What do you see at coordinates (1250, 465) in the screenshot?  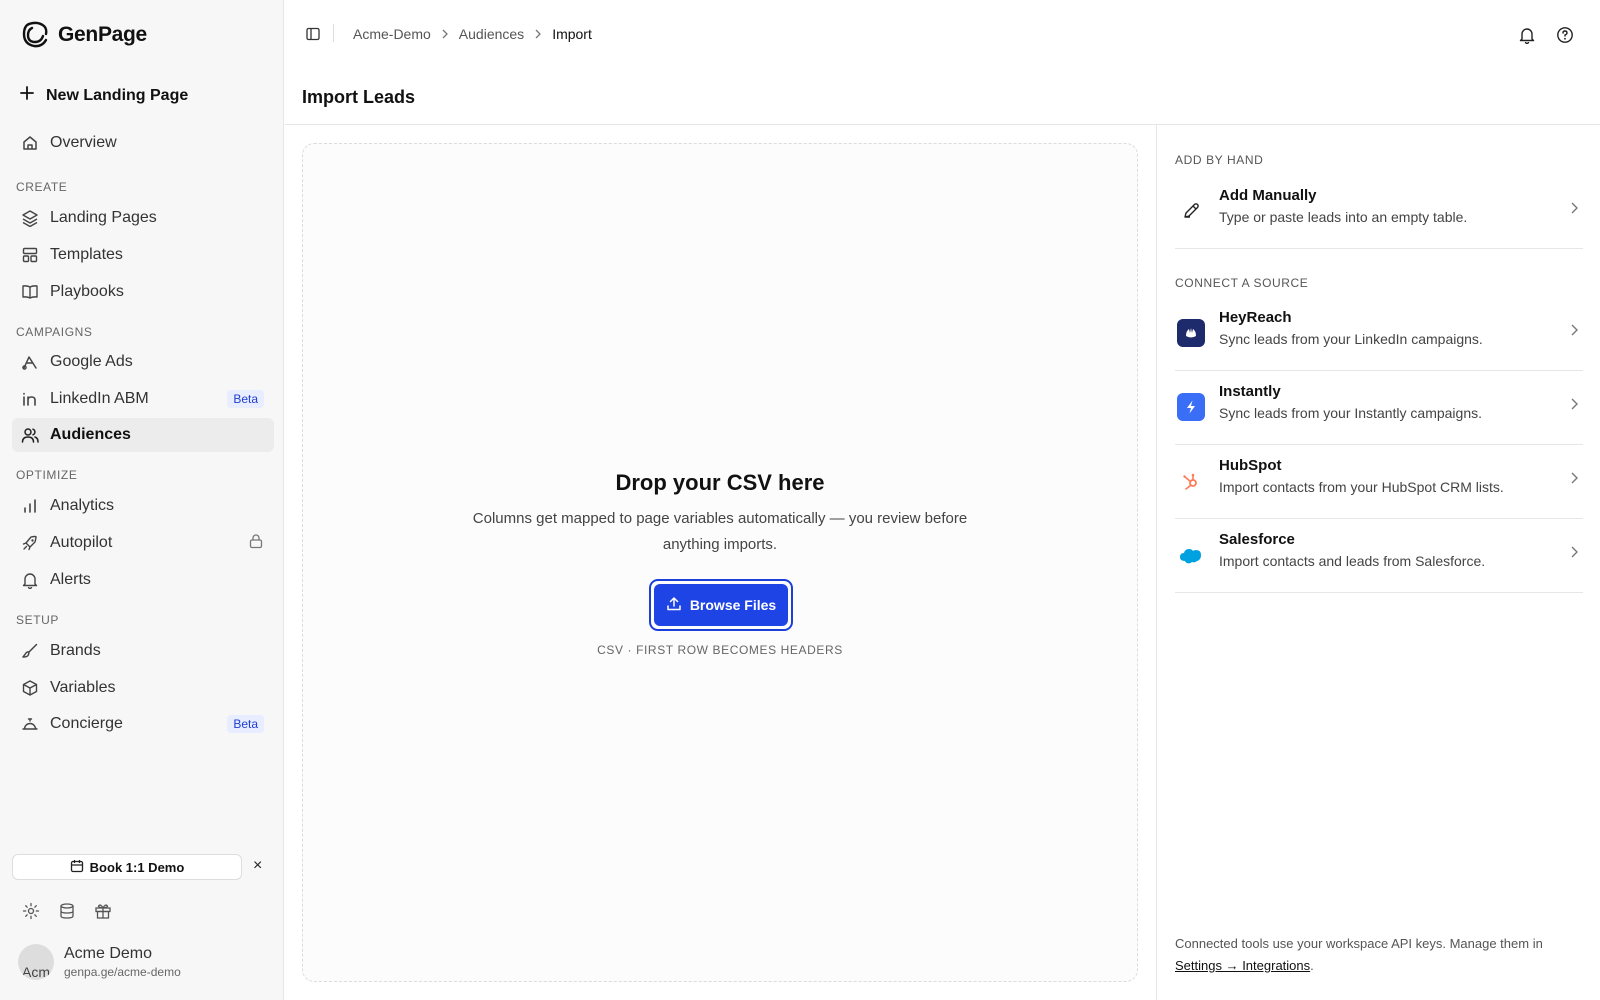 I see `source-title: HubSpot` at bounding box center [1250, 465].